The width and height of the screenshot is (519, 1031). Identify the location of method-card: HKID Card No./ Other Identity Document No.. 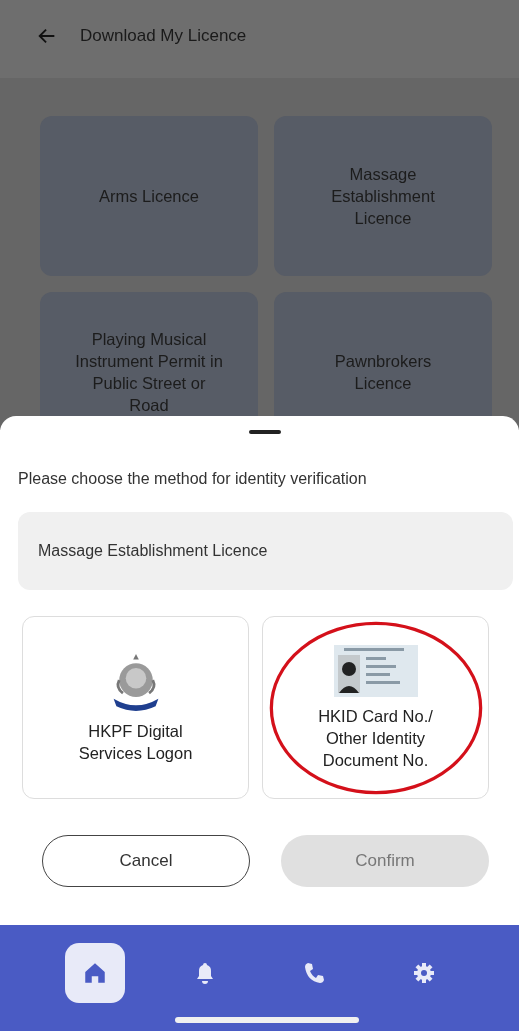
(375, 707).